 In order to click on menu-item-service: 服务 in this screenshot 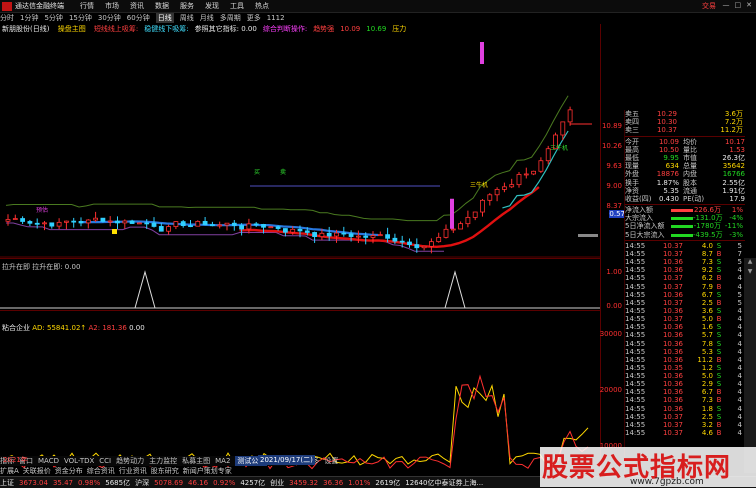, I will do `click(187, 6)`.